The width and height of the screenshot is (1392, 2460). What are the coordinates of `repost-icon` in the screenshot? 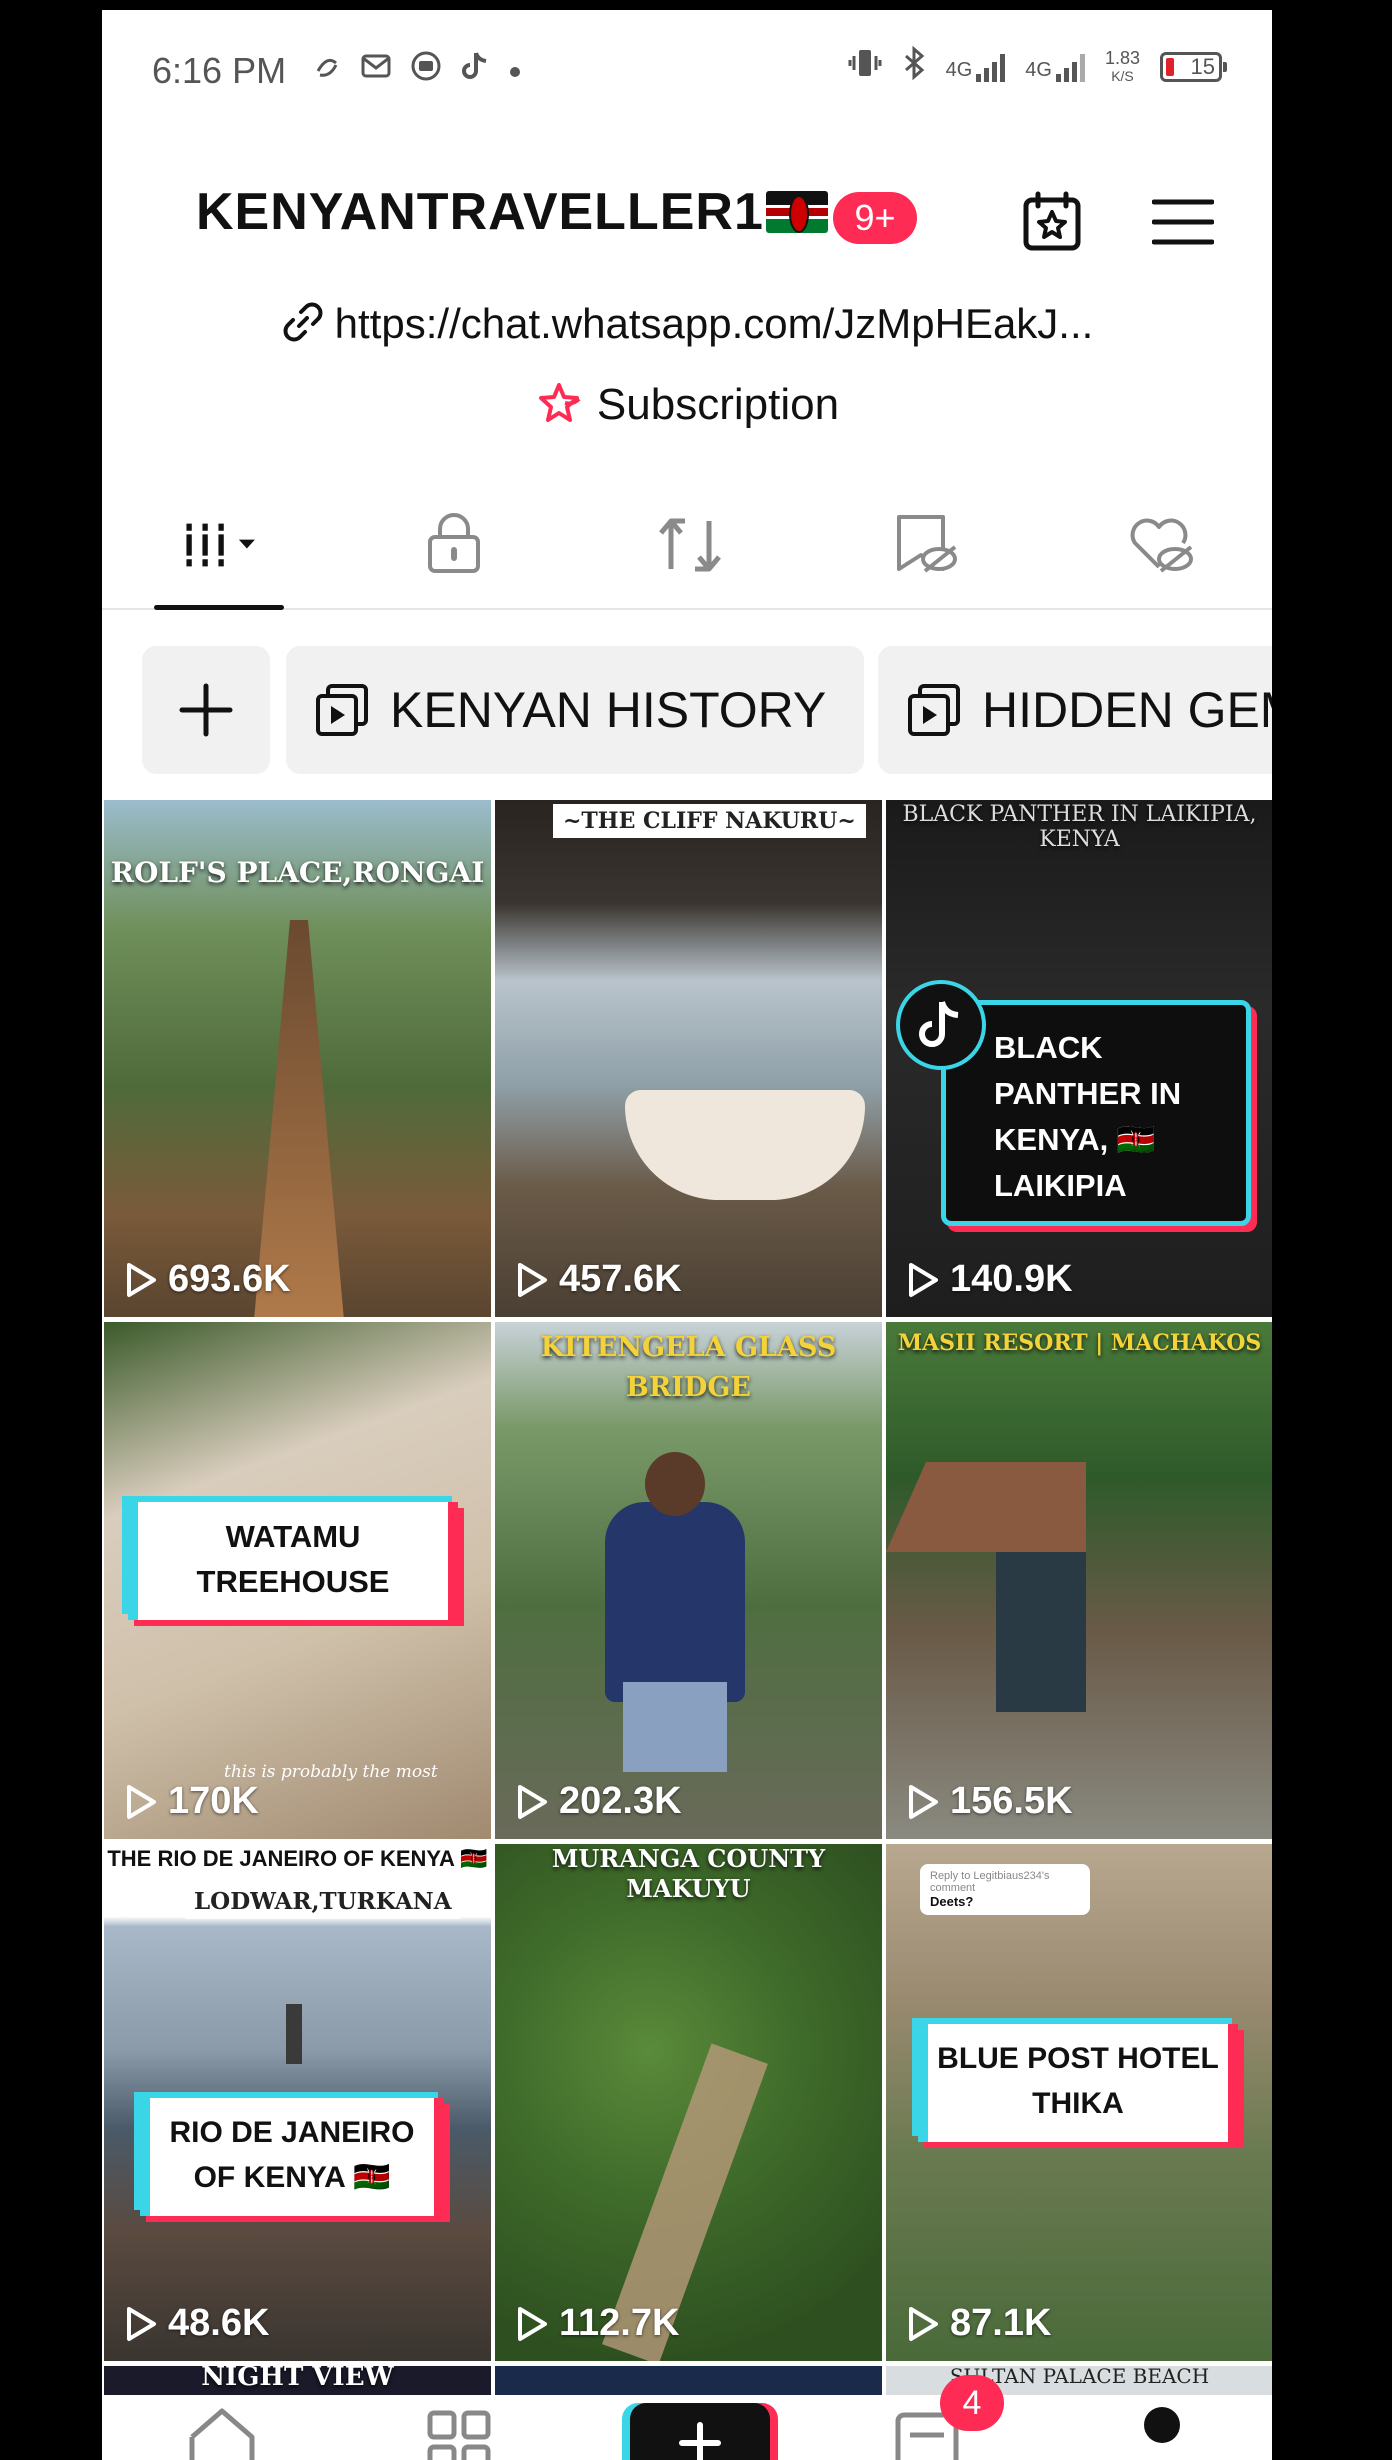 It's located at (690, 545).